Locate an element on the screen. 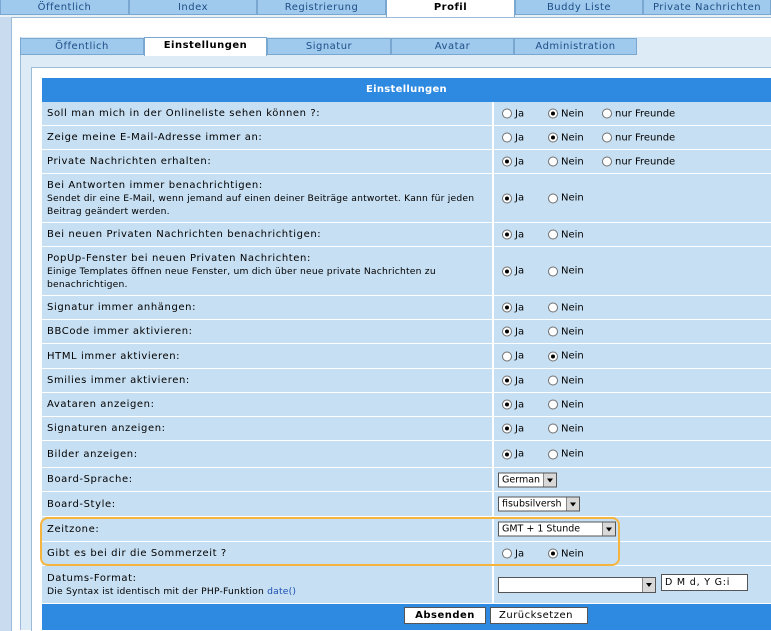 The width and height of the screenshot is (771, 631). chevron-down-icon is located at coordinates (572, 504).